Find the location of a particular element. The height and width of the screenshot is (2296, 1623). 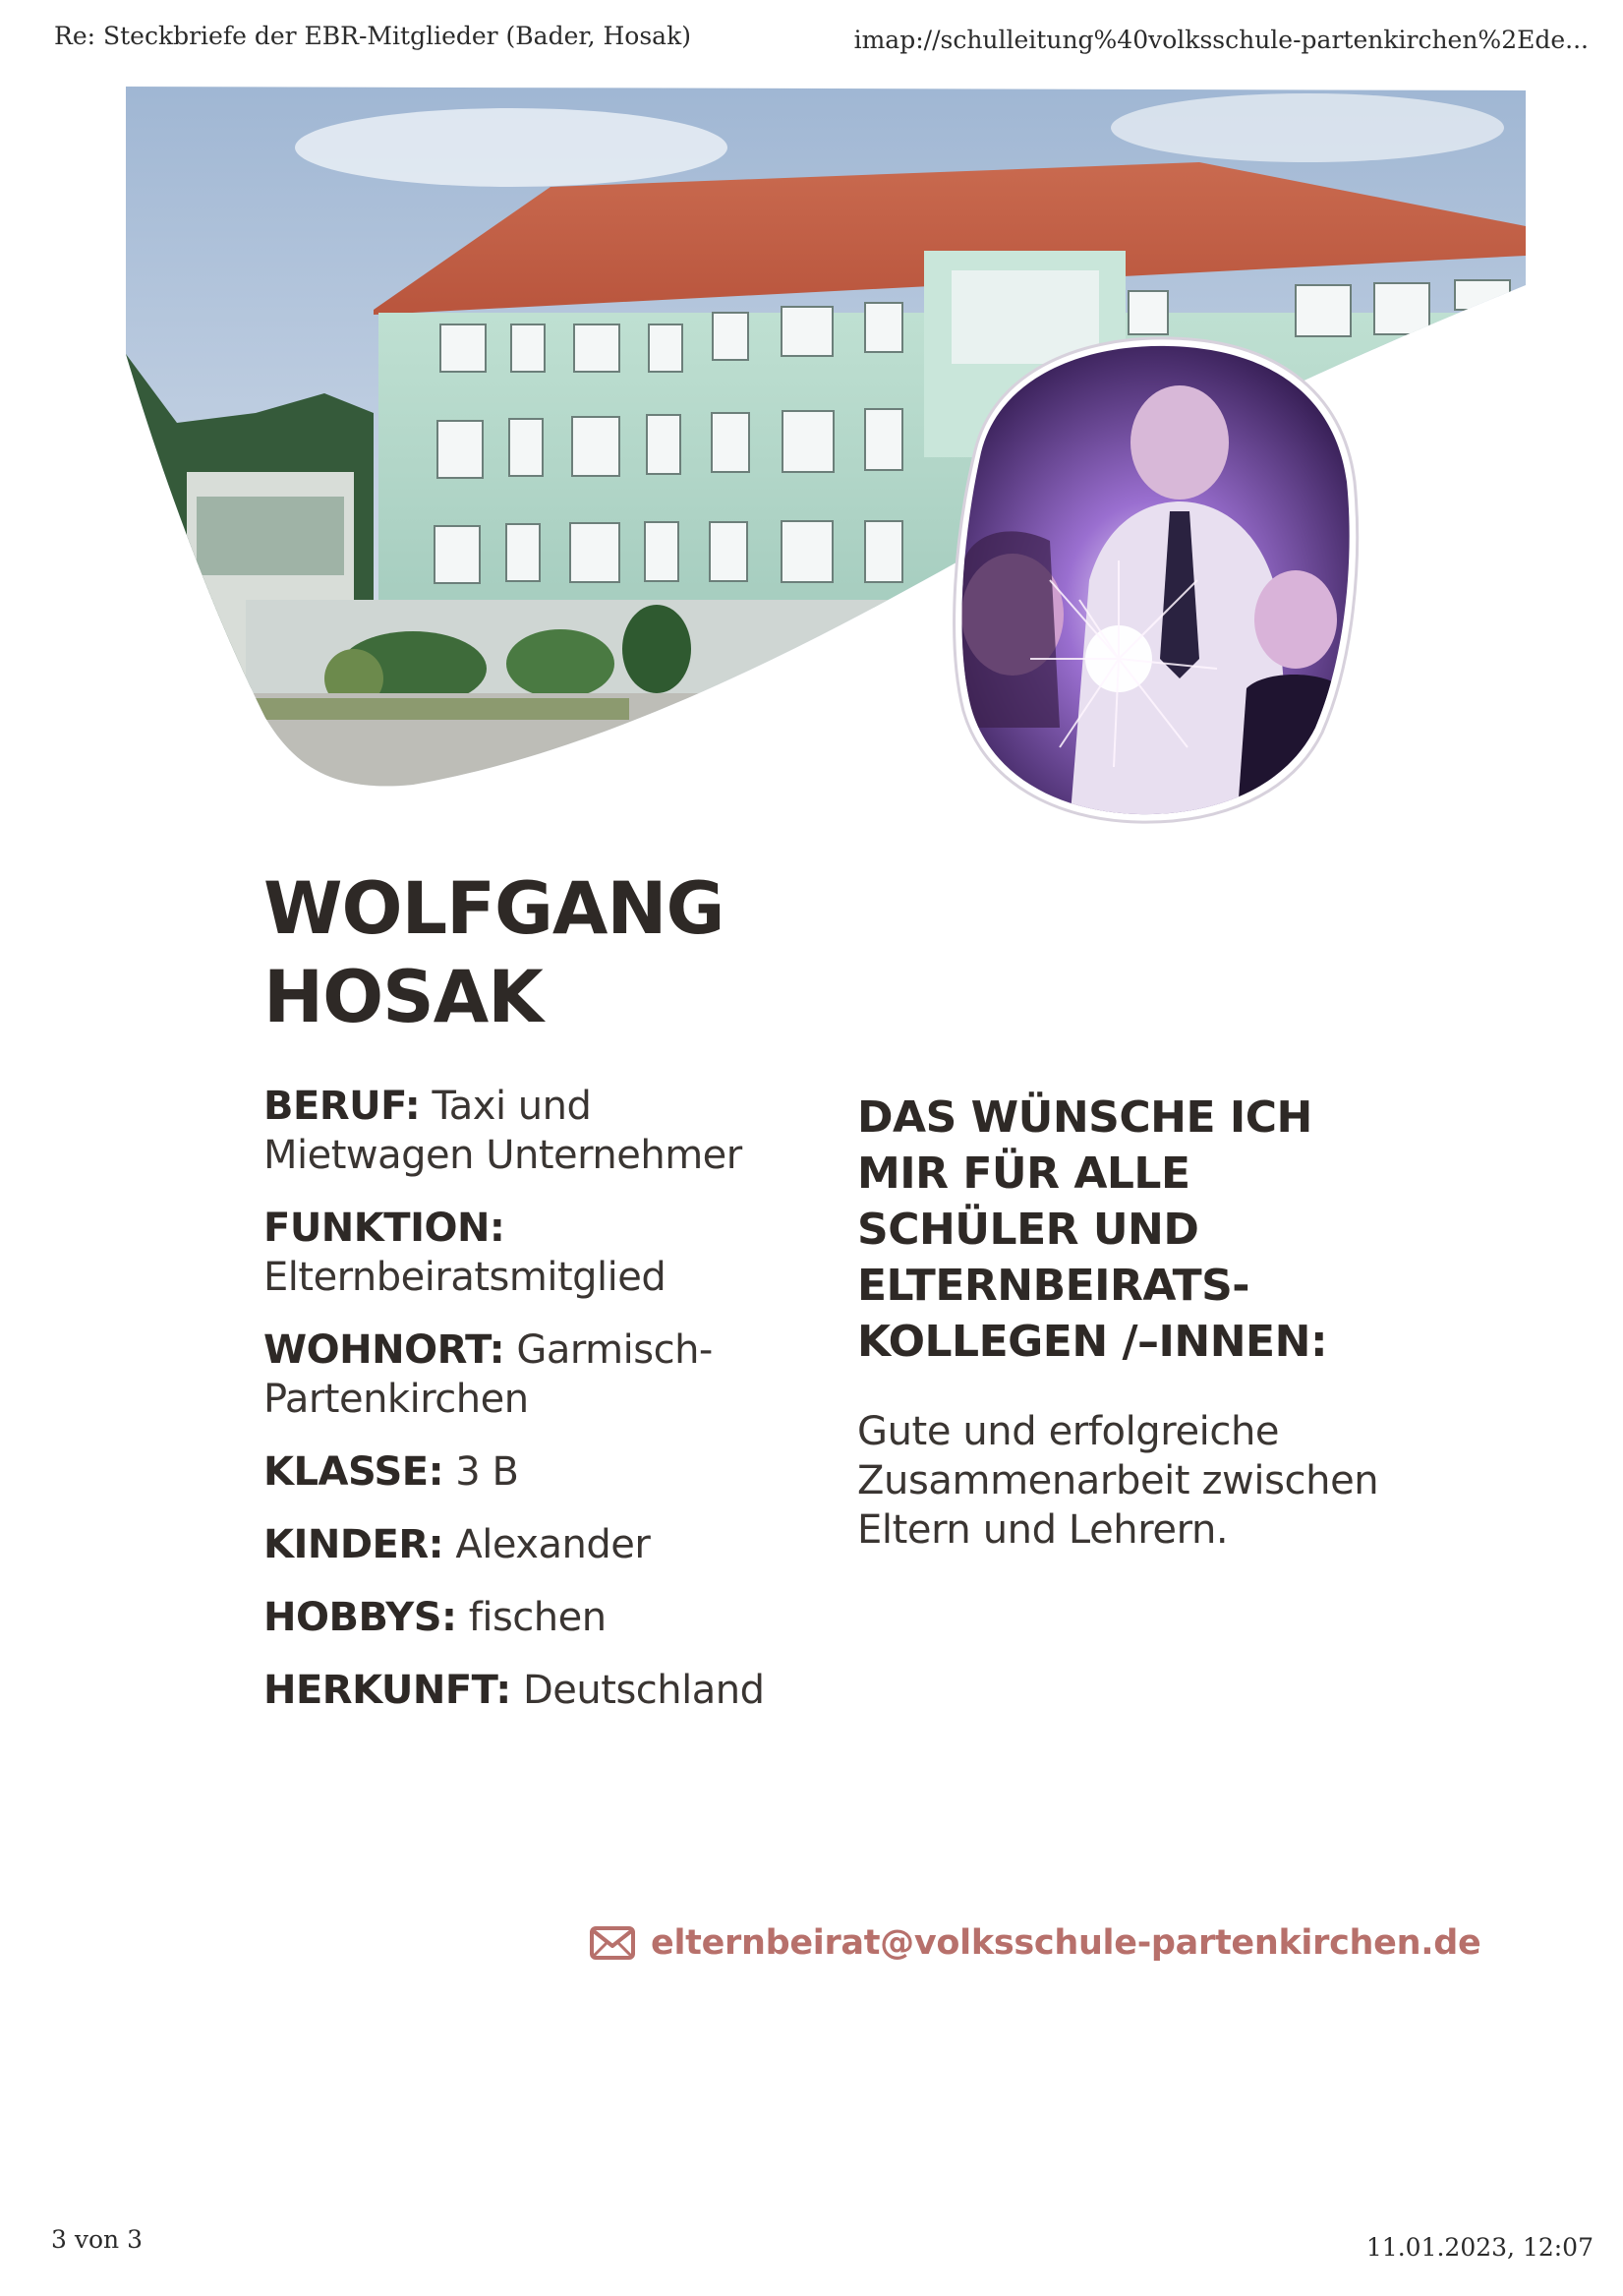

last-name: HOSAK is located at coordinates (403, 997).